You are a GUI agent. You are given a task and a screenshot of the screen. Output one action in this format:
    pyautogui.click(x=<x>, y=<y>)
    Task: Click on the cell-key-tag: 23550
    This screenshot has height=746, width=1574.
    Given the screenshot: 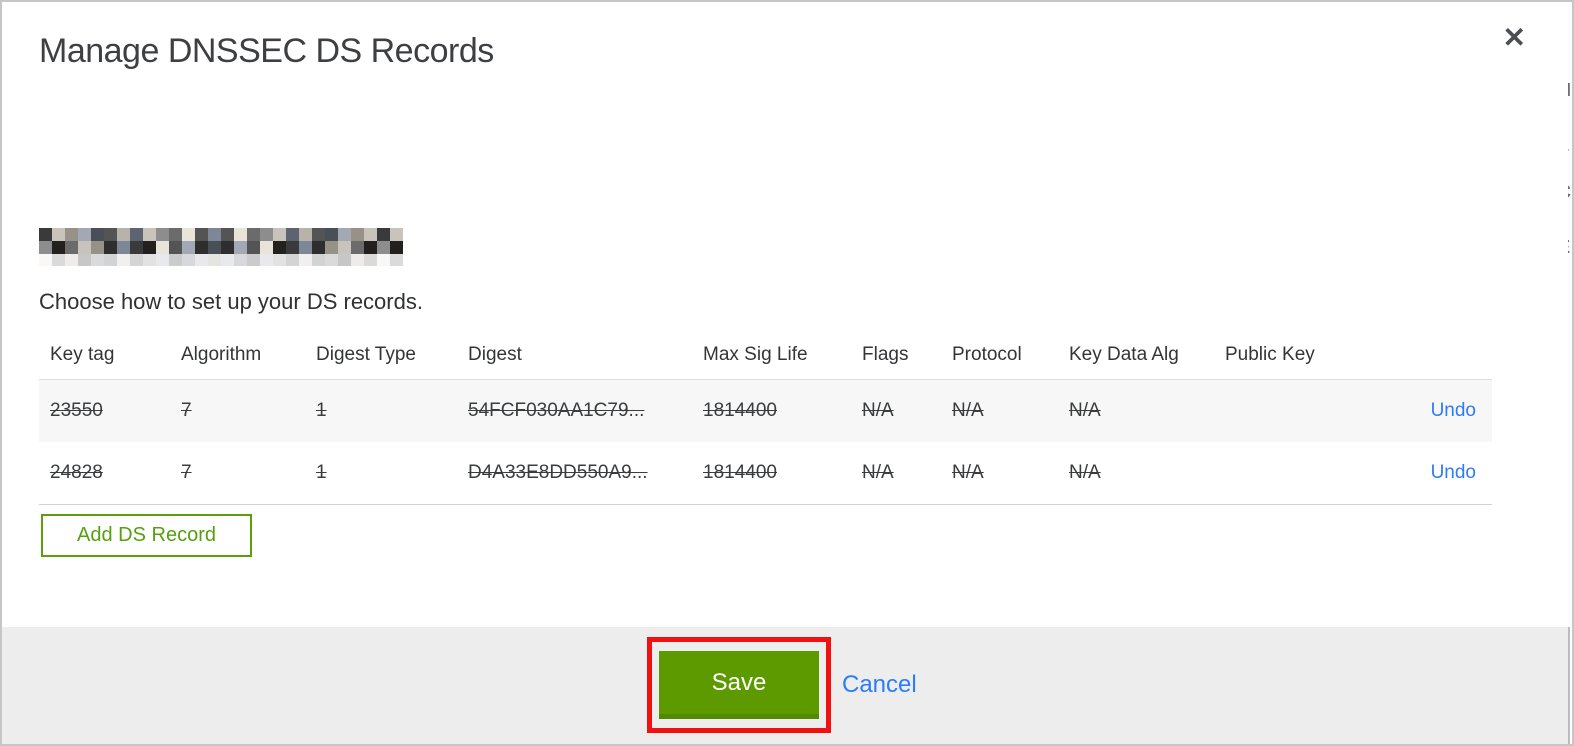 What is the action you would take?
    pyautogui.click(x=104, y=410)
    